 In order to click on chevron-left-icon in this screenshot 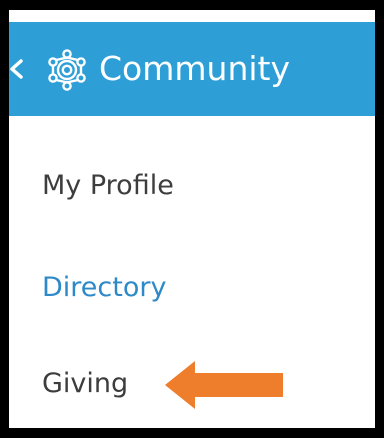, I will do `click(19, 69)`.